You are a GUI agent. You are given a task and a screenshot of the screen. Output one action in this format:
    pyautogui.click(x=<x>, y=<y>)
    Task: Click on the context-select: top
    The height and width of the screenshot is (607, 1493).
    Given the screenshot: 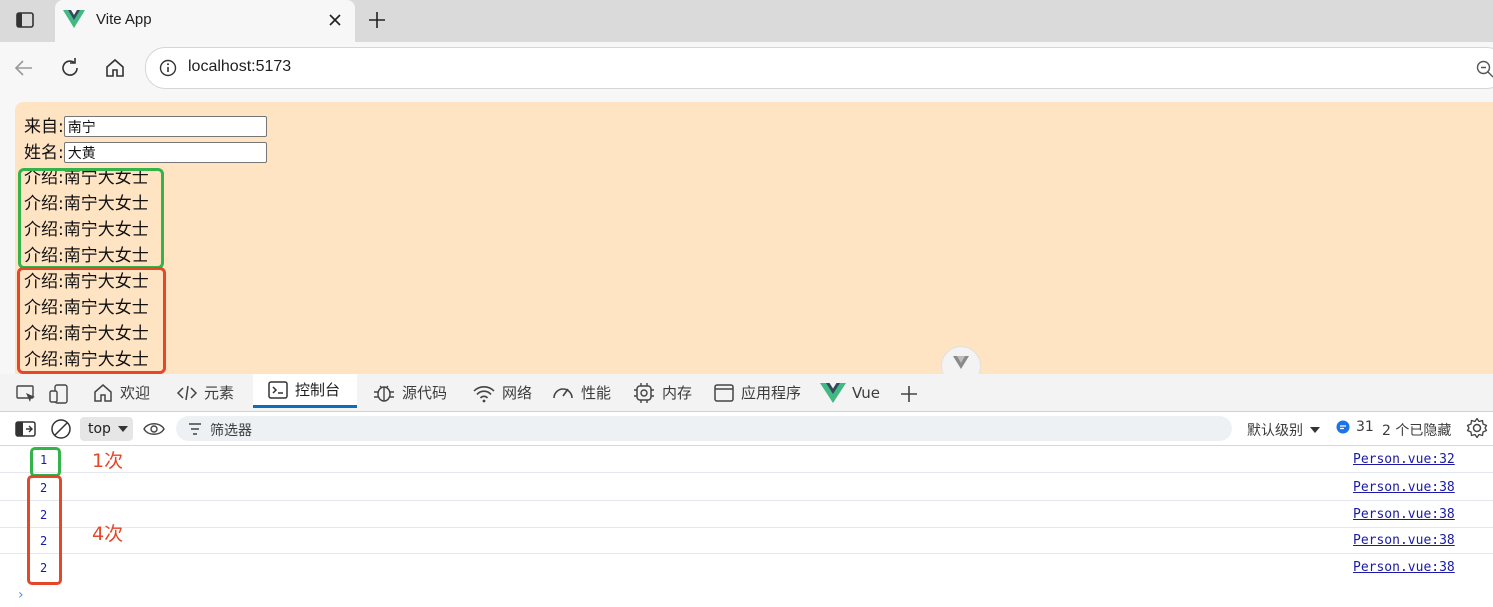 What is the action you would take?
    pyautogui.click(x=106, y=429)
    